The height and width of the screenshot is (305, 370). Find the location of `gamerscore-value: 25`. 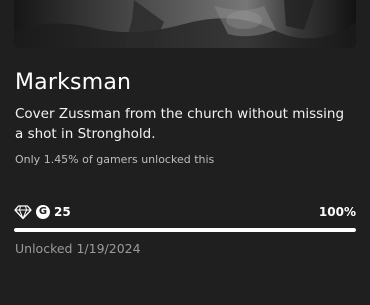

gamerscore-value: 25 is located at coordinates (62, 212).